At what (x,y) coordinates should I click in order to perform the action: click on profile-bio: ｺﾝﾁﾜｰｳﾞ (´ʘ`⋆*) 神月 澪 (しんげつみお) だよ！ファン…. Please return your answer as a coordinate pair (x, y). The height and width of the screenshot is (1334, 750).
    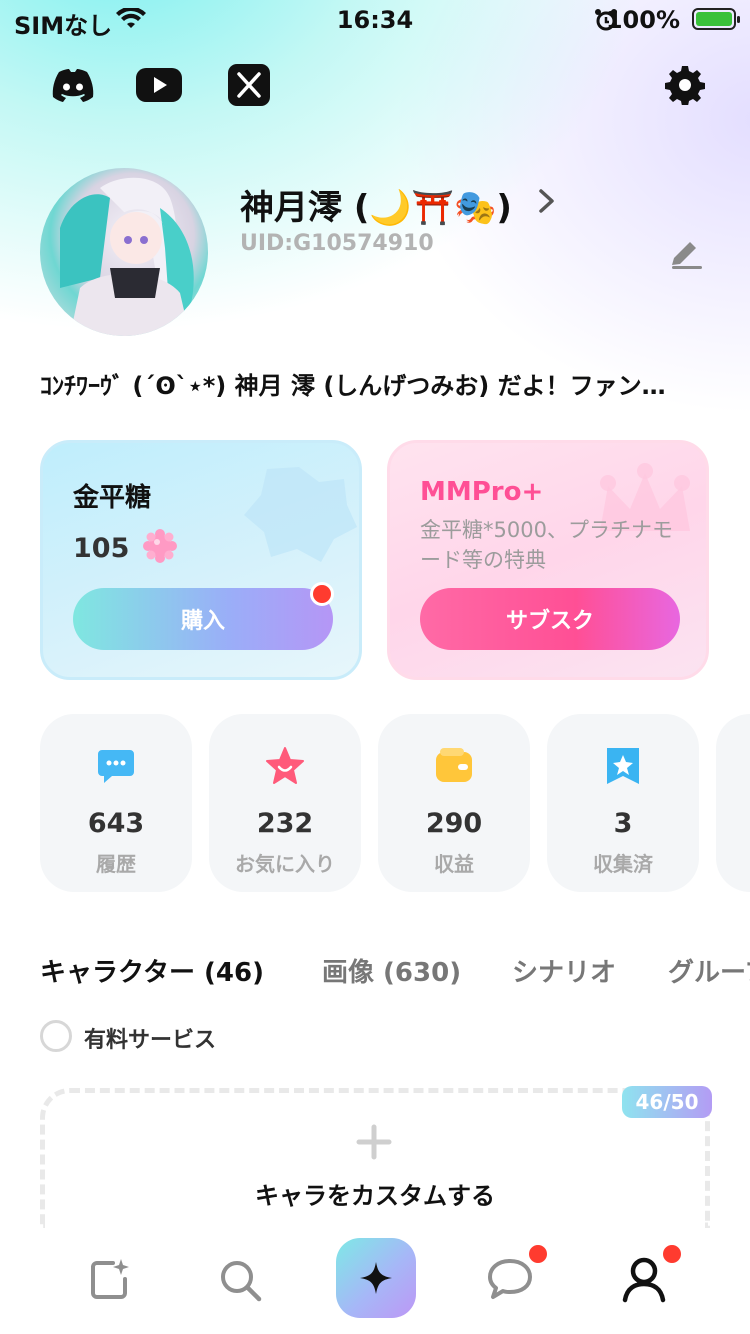
    Looking at the image, I should click on (370, 383).